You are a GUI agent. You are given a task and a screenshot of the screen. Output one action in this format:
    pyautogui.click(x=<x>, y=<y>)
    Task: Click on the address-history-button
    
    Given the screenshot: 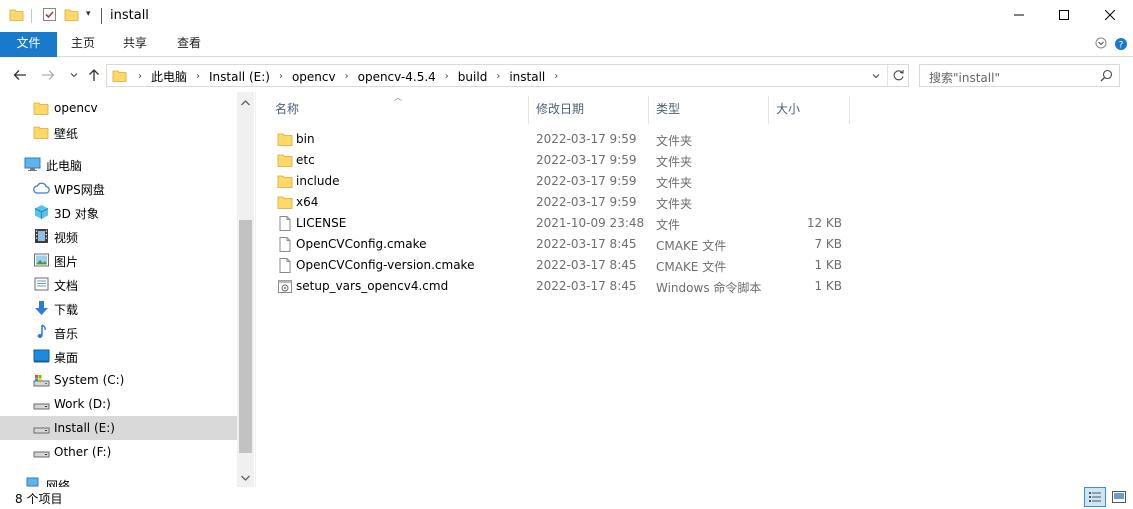 What is the action you would take?
    pyautogui.click(x=876, y=75)
    